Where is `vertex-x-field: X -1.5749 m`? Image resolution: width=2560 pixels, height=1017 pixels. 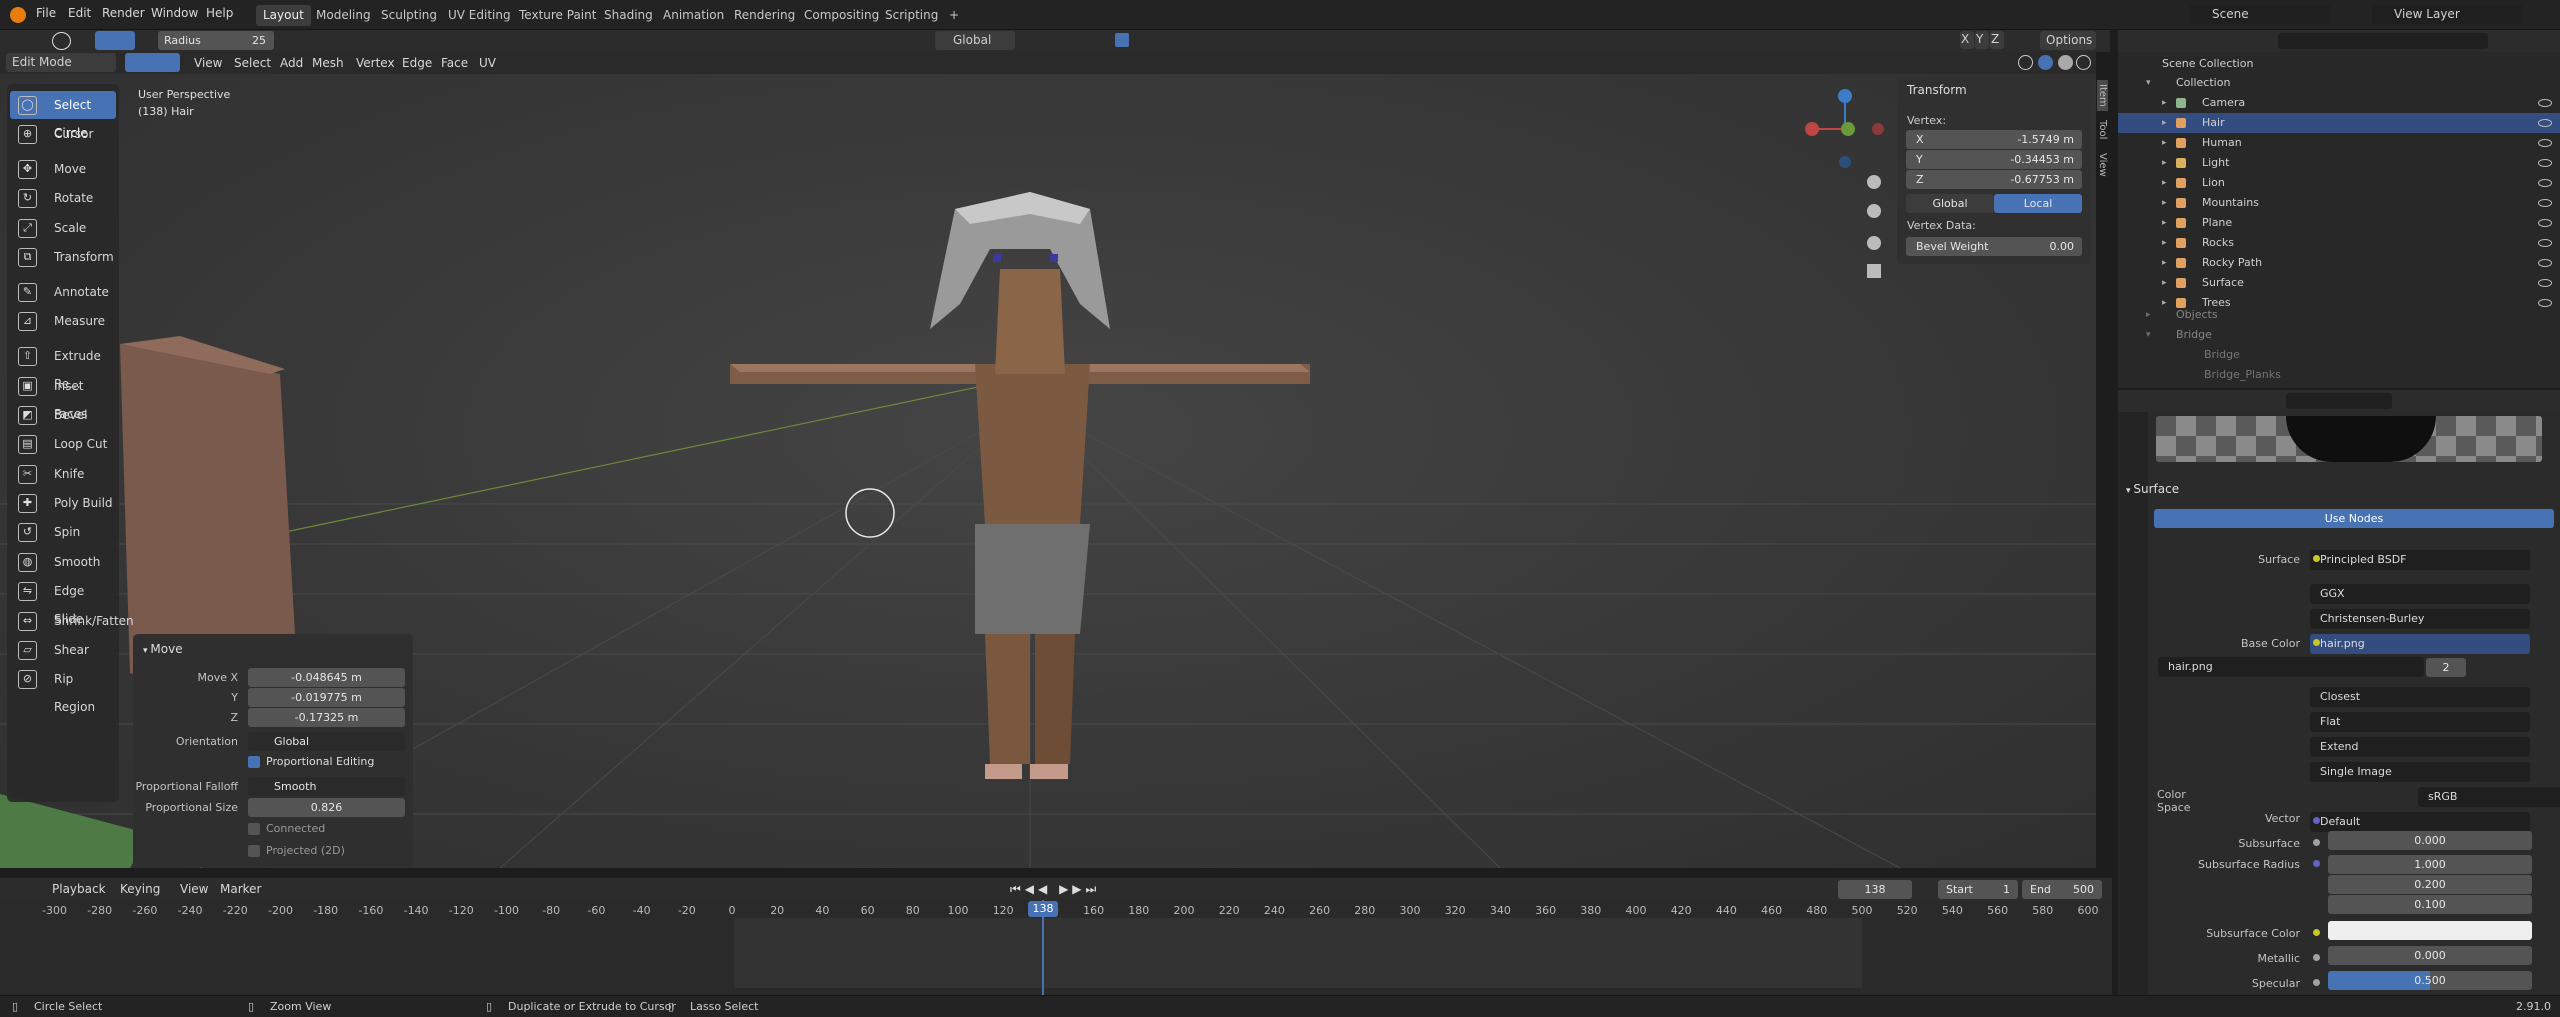 vertex-x-field: X -1.5749 m is located at coordinates (1994, 139).